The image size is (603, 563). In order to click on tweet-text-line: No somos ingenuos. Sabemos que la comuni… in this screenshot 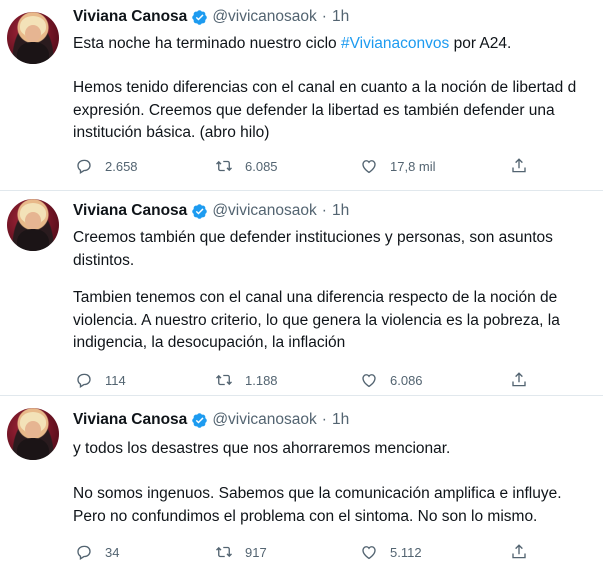, I will do `click(317, 493)`.